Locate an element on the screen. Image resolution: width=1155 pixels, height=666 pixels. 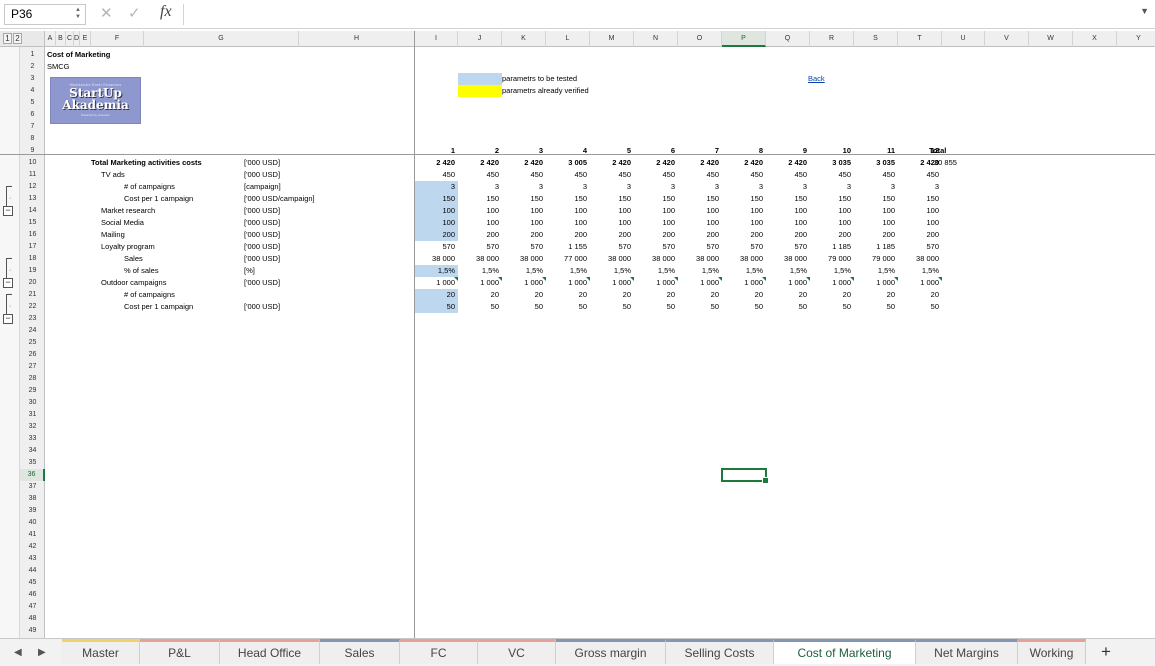
row-header: 23 is located at coordinates (32, 319).